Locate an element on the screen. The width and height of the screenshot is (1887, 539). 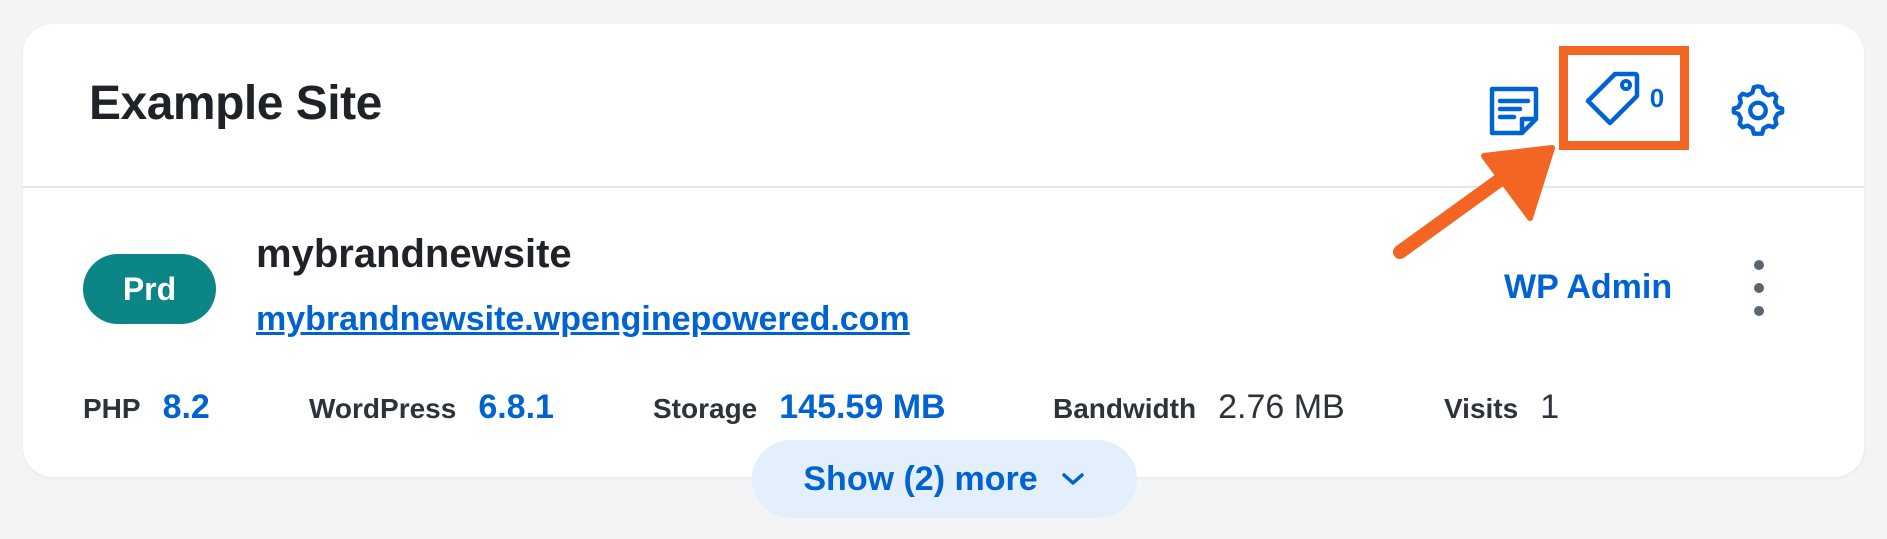
show-more-button: Show (2) more is located at coordinates (944, 479).